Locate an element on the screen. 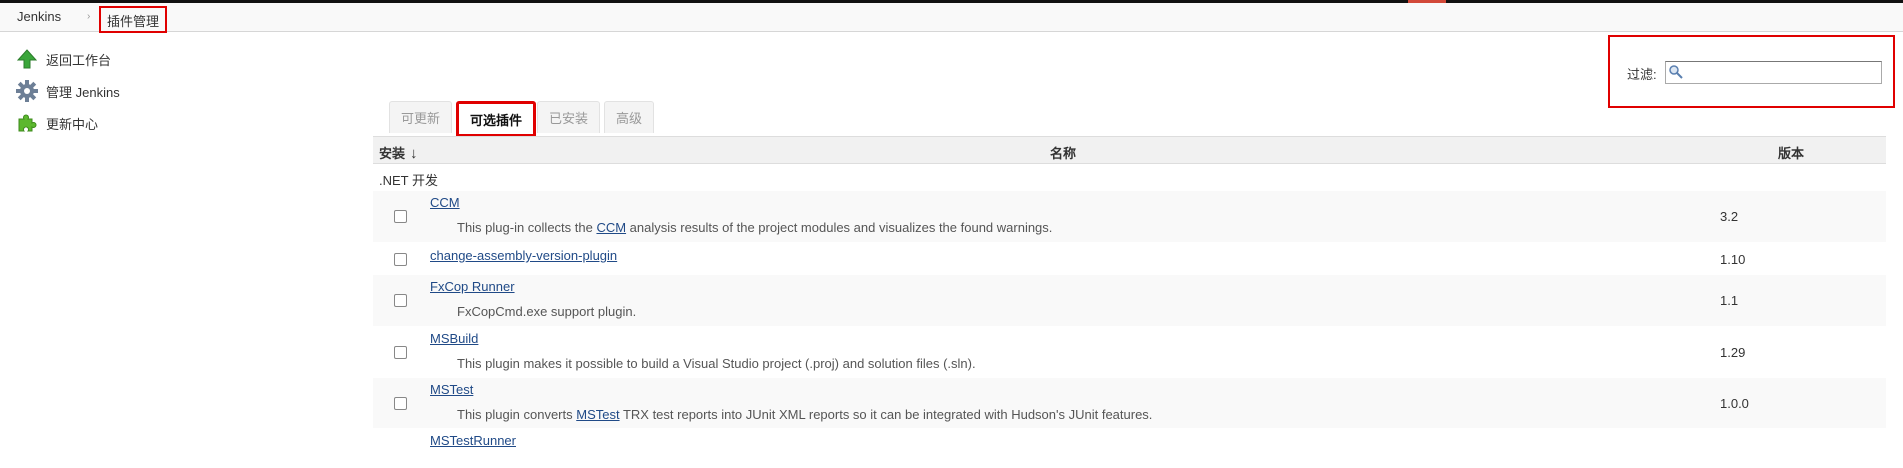 The width and height of the screenshot is (1903, 468). sidebar-item-label: 返回工作台 is located at coordinates (79, 60).